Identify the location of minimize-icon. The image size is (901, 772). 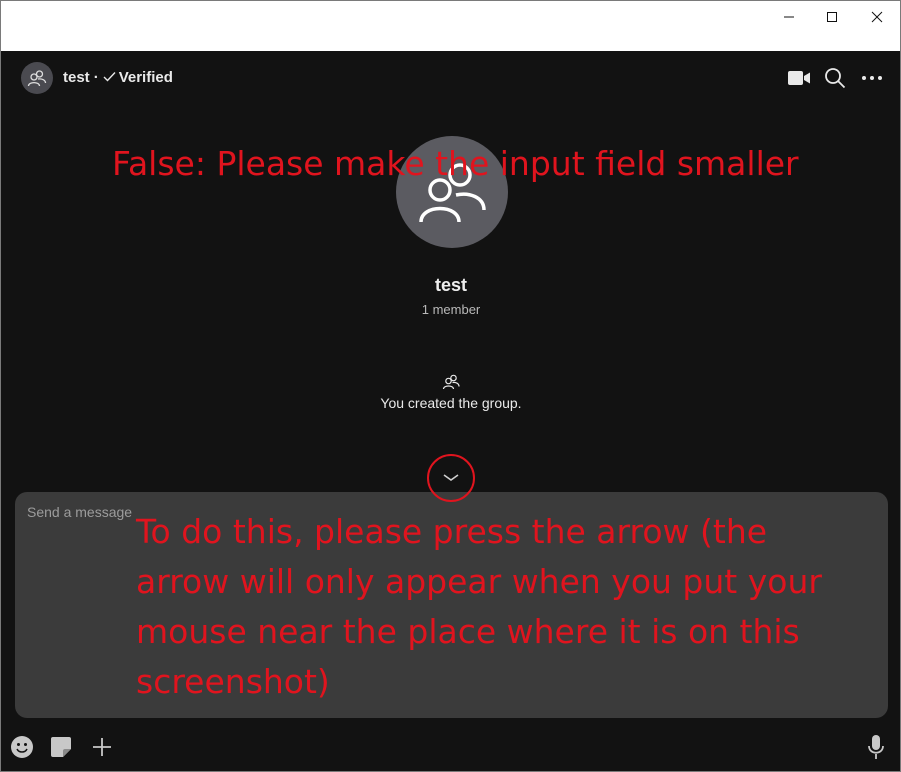
(789, 16).